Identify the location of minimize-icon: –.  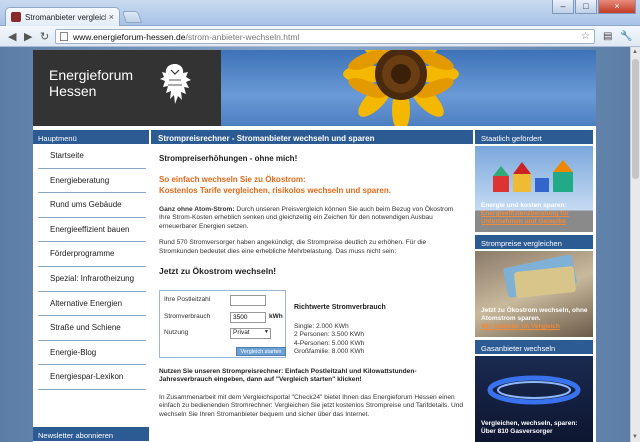
(563, 7).